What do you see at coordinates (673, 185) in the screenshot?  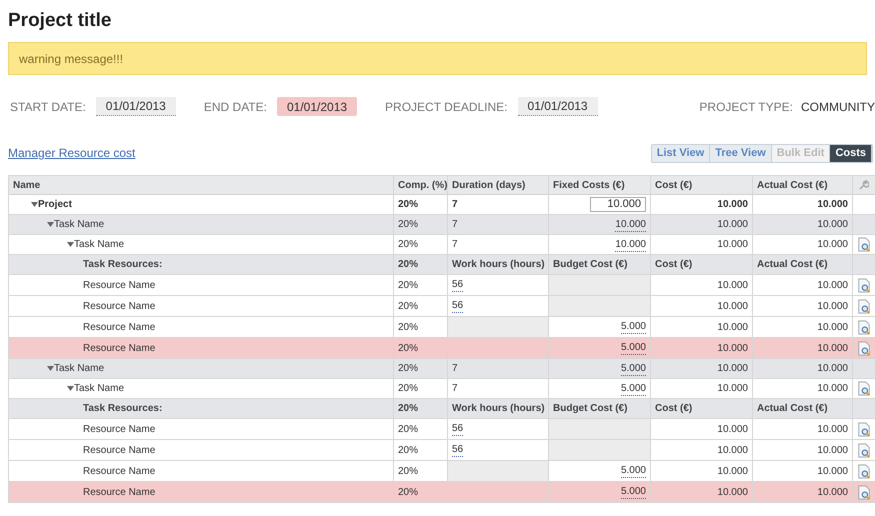 I see `column-header: Cost (€)` at bounding box center [673, 185].